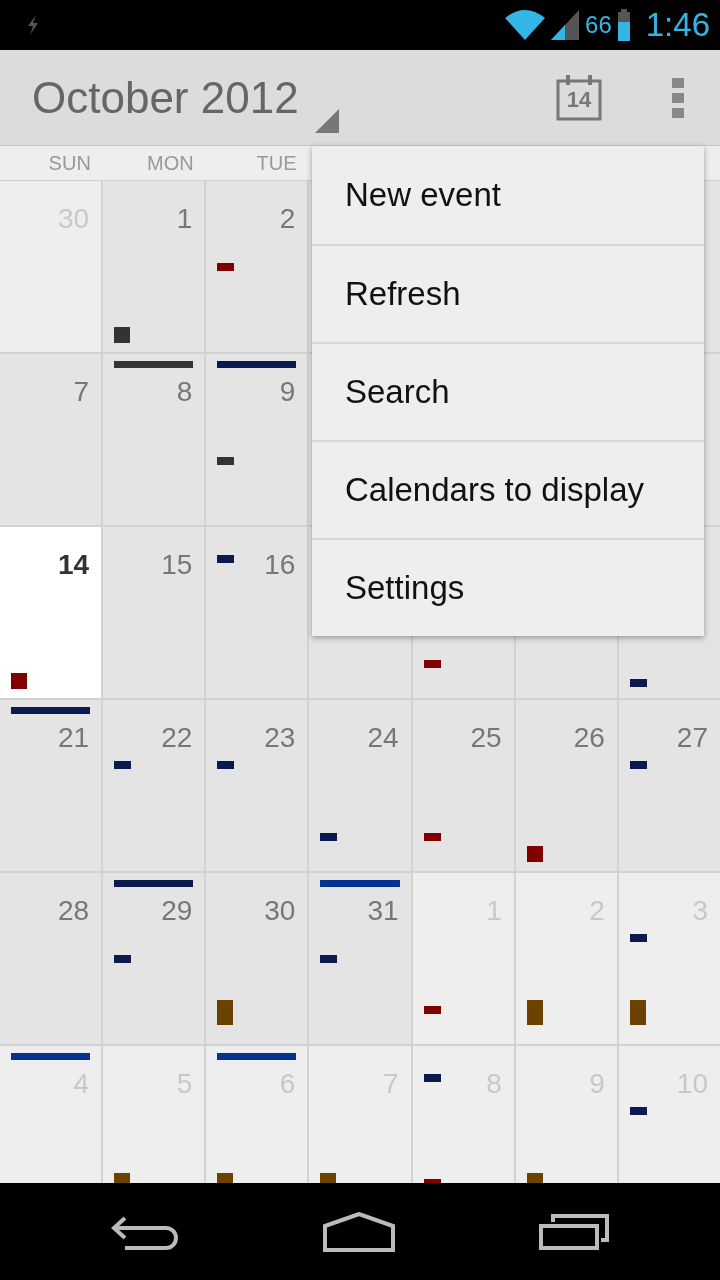 This screenshot has width=720, height=1280. Describe the element at coordinates (69, 163) in the screenshot. I see `weekday-label: SUN` at that location.